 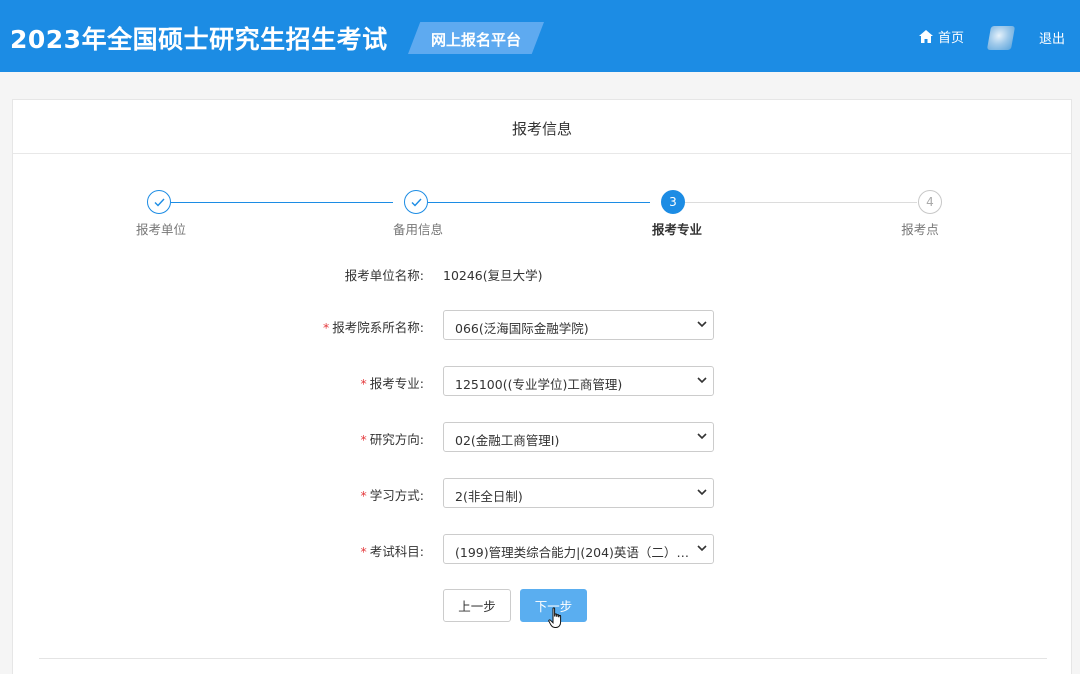 I want to click on study-mode-label-text: 学习方式:, so click(x=396, y=495).